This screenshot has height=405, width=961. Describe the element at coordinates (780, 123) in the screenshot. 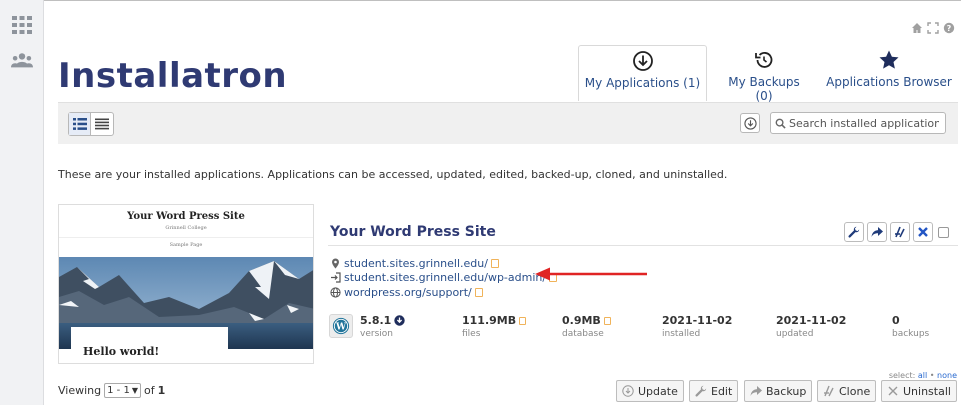

I see `search-icon` at that location.